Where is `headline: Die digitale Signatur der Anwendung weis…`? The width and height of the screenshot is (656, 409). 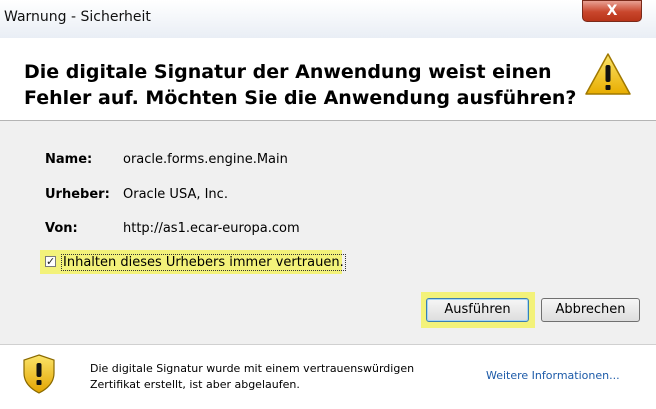 headline: Die digitale Signatur der Anwendung weis… is located at coordinates (304, 85).